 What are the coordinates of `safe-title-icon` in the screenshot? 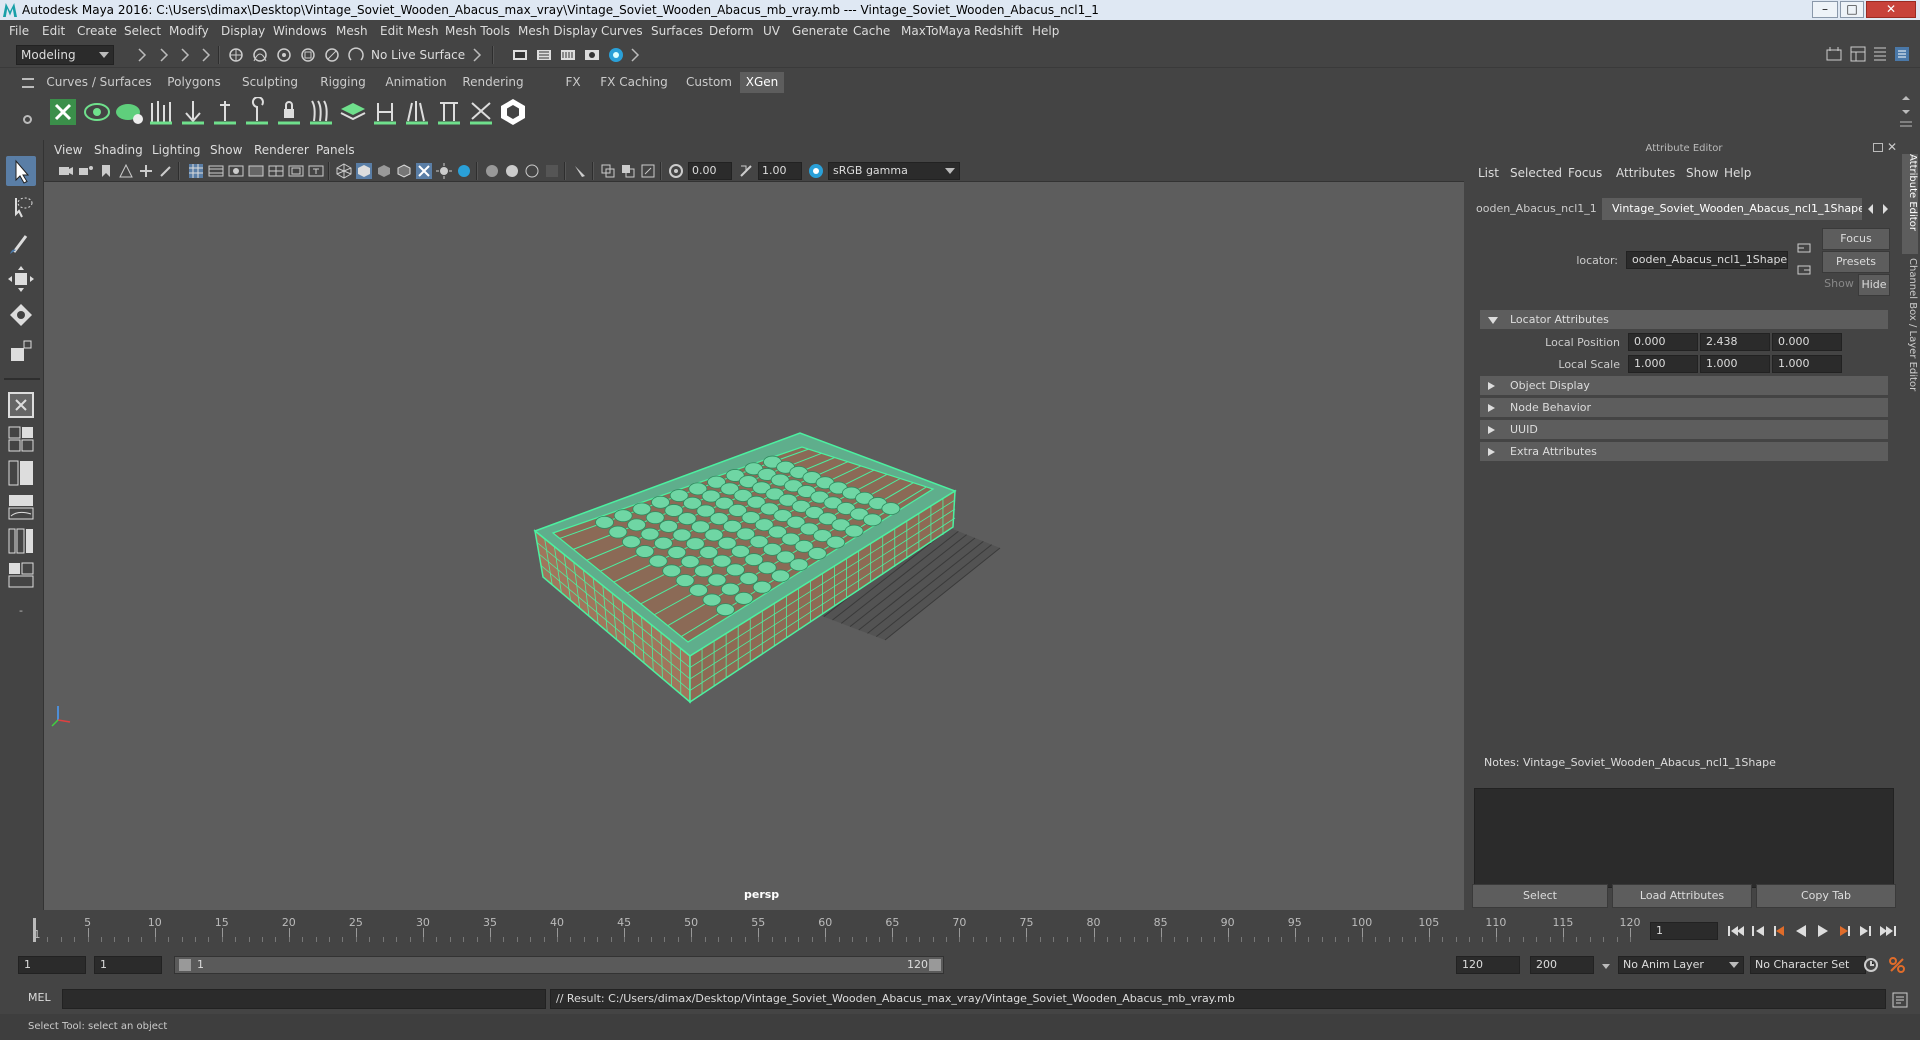 It's located at (316, 171).